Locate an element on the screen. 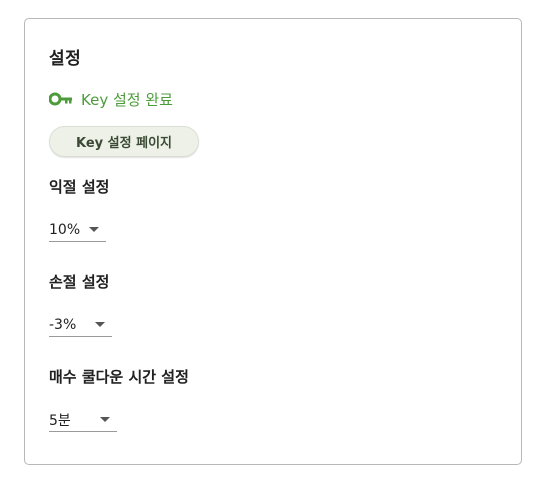 The height and width of the screenshot is (502, 560). key-status-text: Key 설정 완료 is located at coordinates (127, 99).